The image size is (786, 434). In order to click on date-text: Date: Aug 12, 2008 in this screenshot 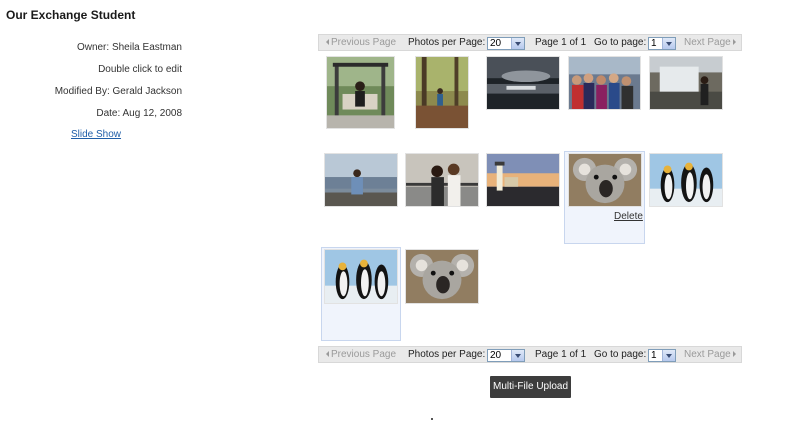, I will do `click(139, 113)`.